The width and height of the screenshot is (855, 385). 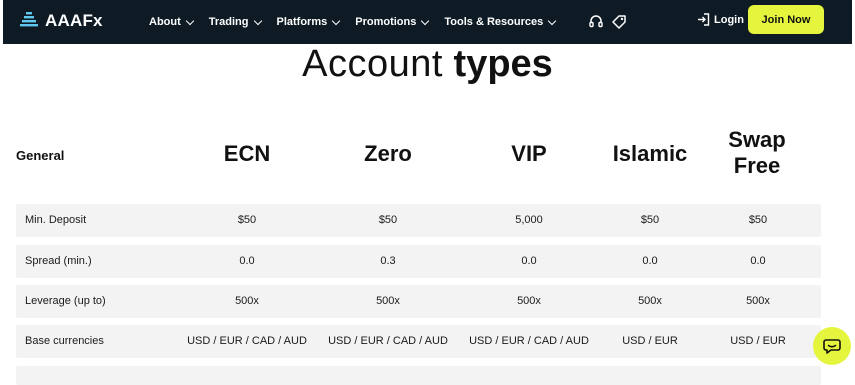 What do you see at coordinates (388, 153) in the screenshot?
I see `column-header-zero: Zero` at bounding box center [388, 153].